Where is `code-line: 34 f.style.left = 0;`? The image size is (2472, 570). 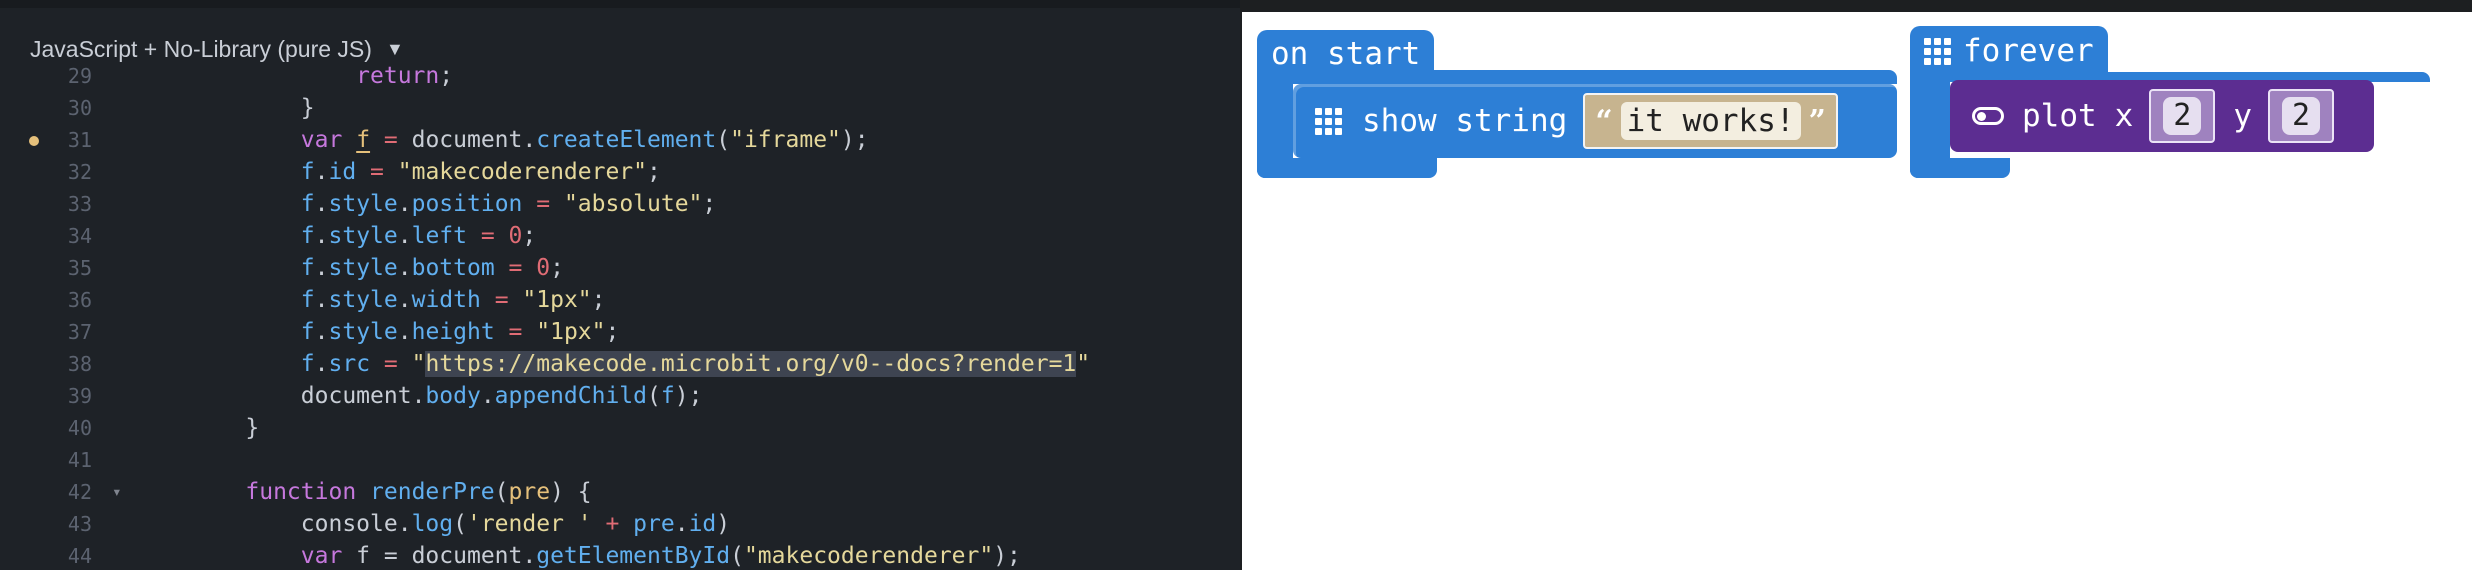
code-line: 34 f.style.left = 0; is located at coordinates (620, 236).